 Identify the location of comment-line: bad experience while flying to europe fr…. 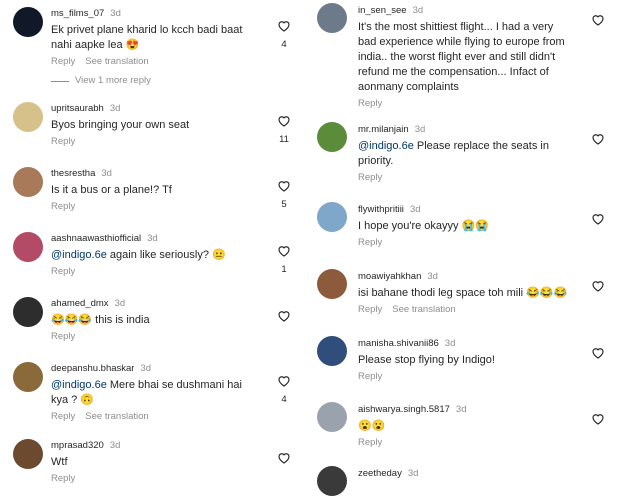
(473, 42).